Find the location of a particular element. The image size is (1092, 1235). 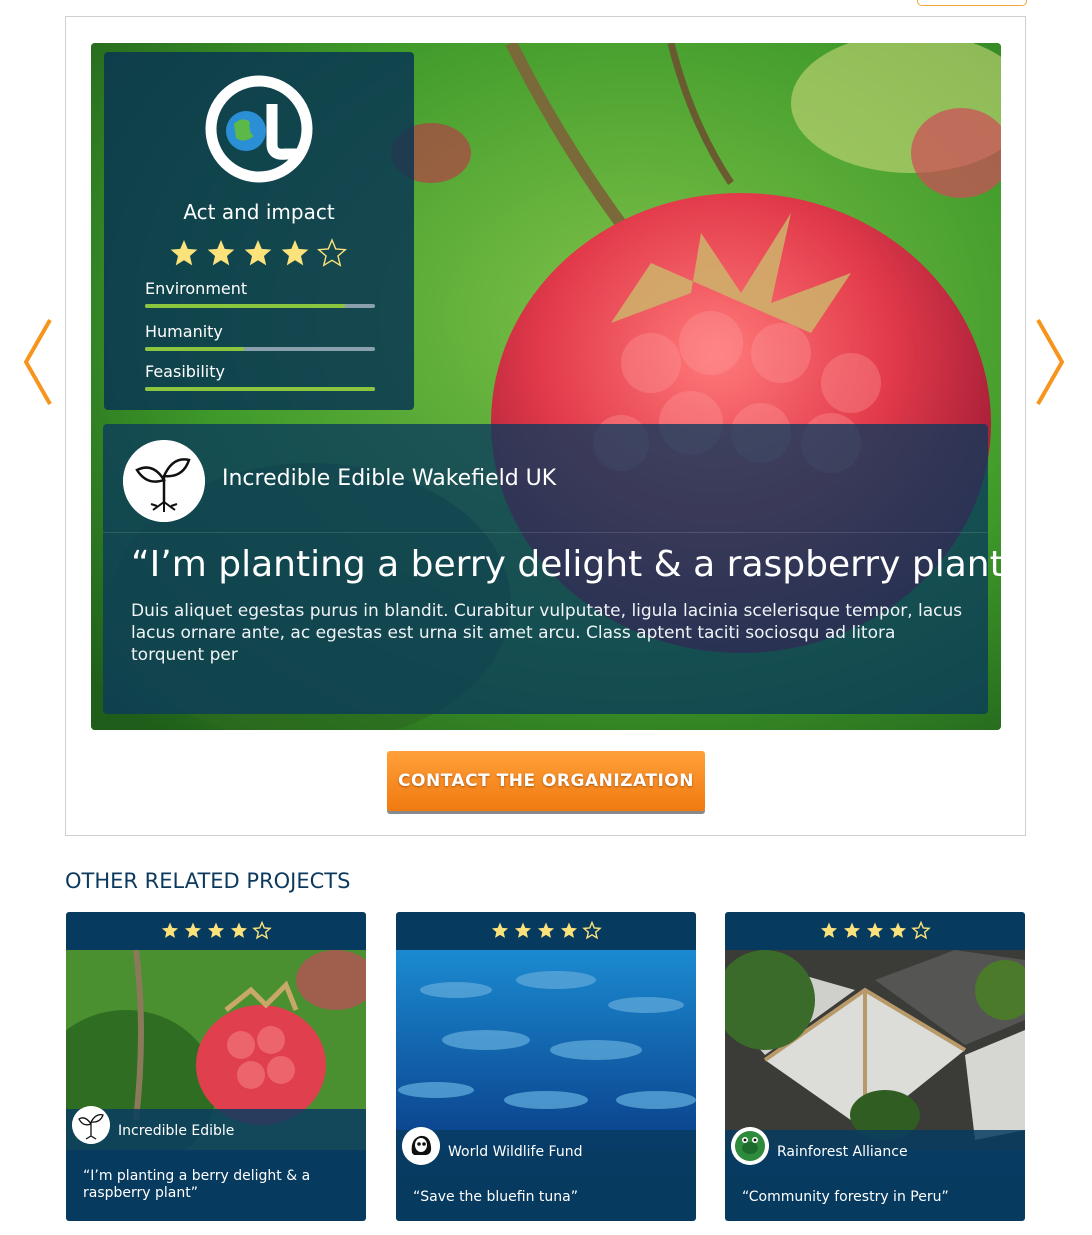

top-tab-button is located at coordinates (972, 3).